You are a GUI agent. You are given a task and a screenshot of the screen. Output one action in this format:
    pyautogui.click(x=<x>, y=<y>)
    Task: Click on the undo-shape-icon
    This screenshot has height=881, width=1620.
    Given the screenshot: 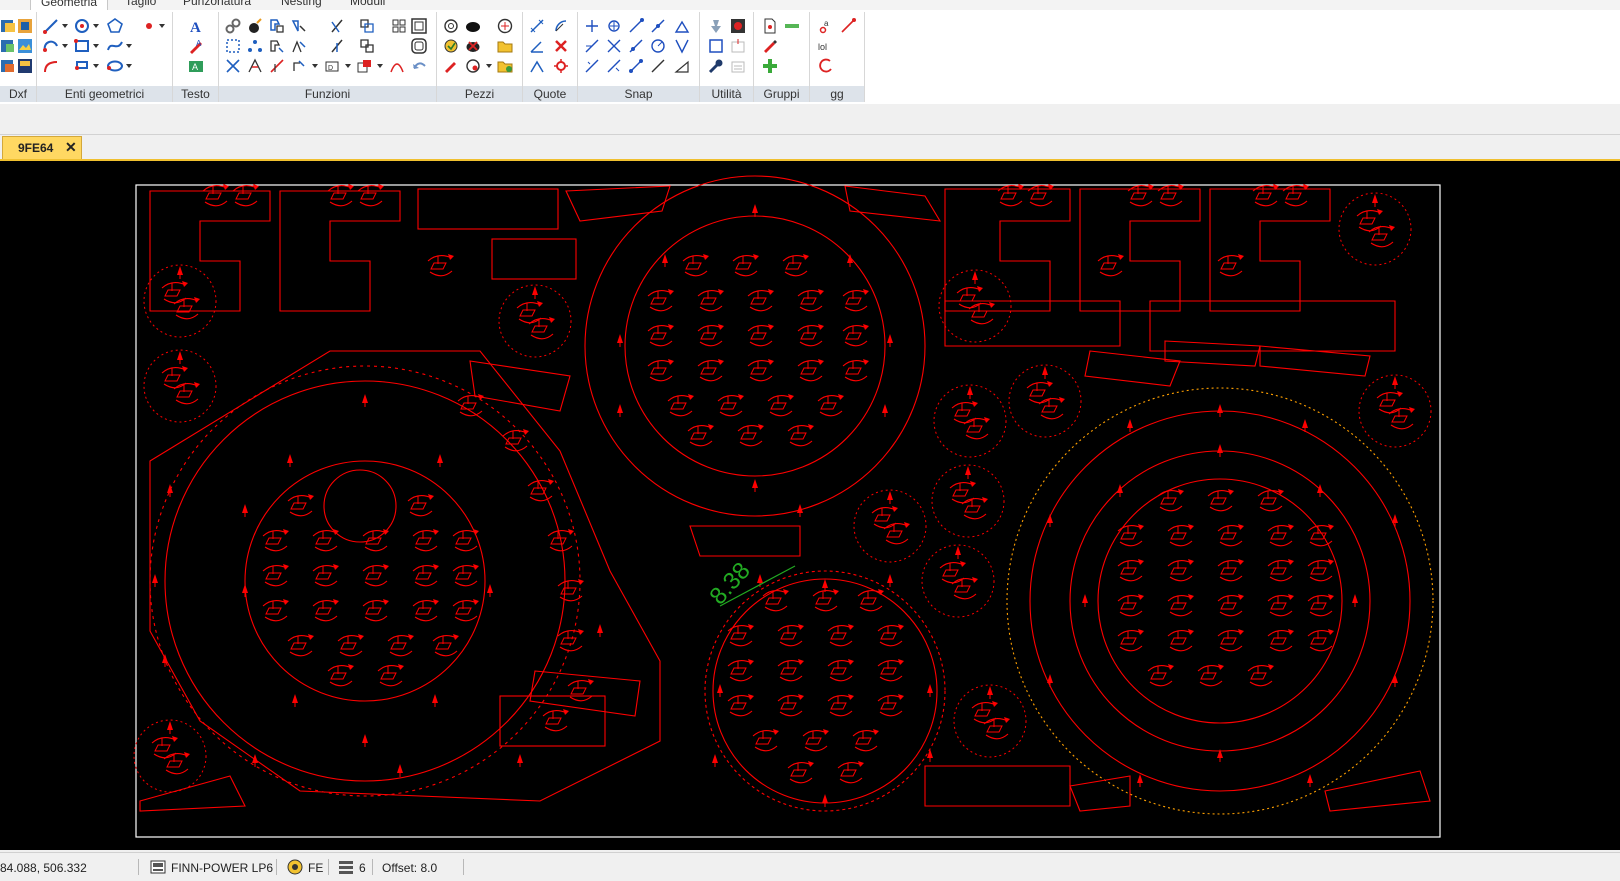 What is the action you would take?
    pyautogui.click(x=419, y=66)
    